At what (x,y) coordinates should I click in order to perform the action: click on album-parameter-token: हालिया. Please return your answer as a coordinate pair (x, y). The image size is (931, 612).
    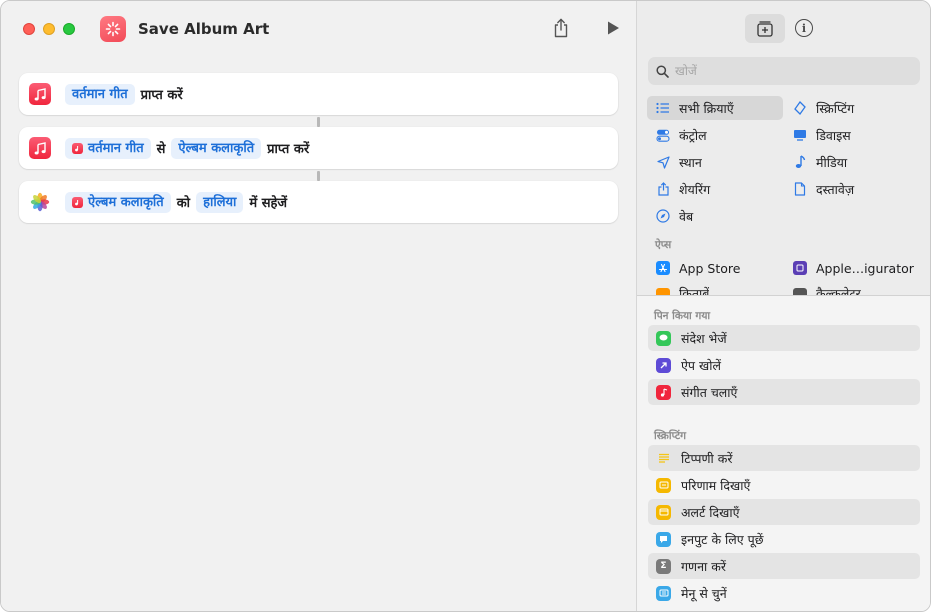
    Looking at the image, I should click on (220, 202).